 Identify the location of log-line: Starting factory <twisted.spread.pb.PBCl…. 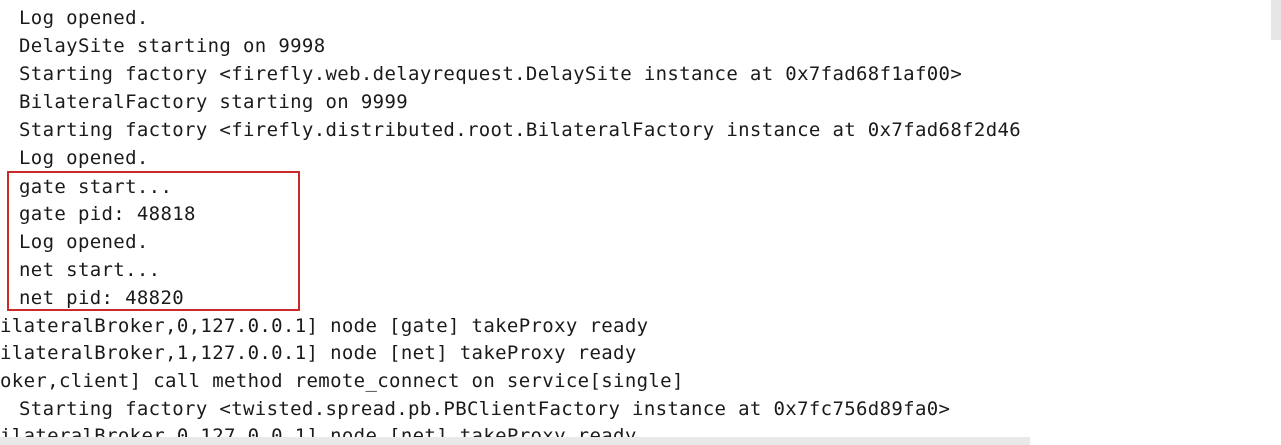
(485, 409).